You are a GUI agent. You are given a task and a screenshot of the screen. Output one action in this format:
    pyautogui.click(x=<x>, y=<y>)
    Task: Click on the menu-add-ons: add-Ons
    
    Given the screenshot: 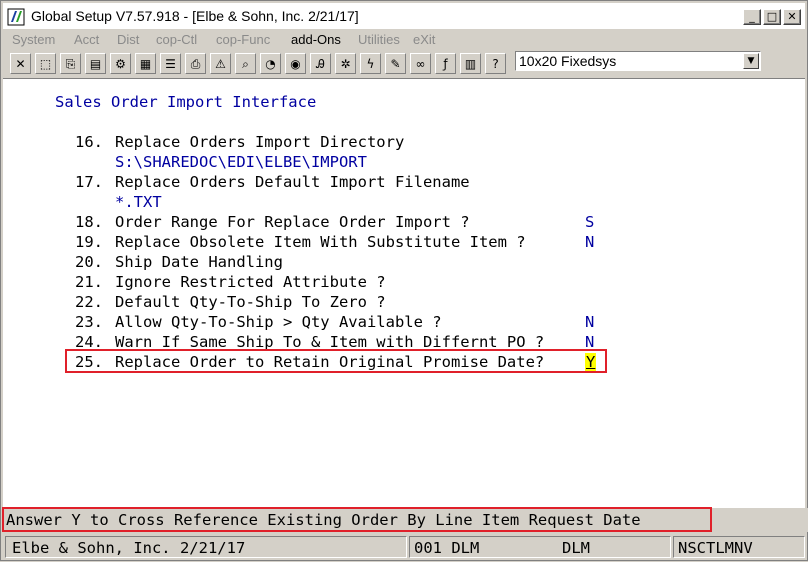 What is the action you would take?
    pyautogui.click(x=316, y=39)
    